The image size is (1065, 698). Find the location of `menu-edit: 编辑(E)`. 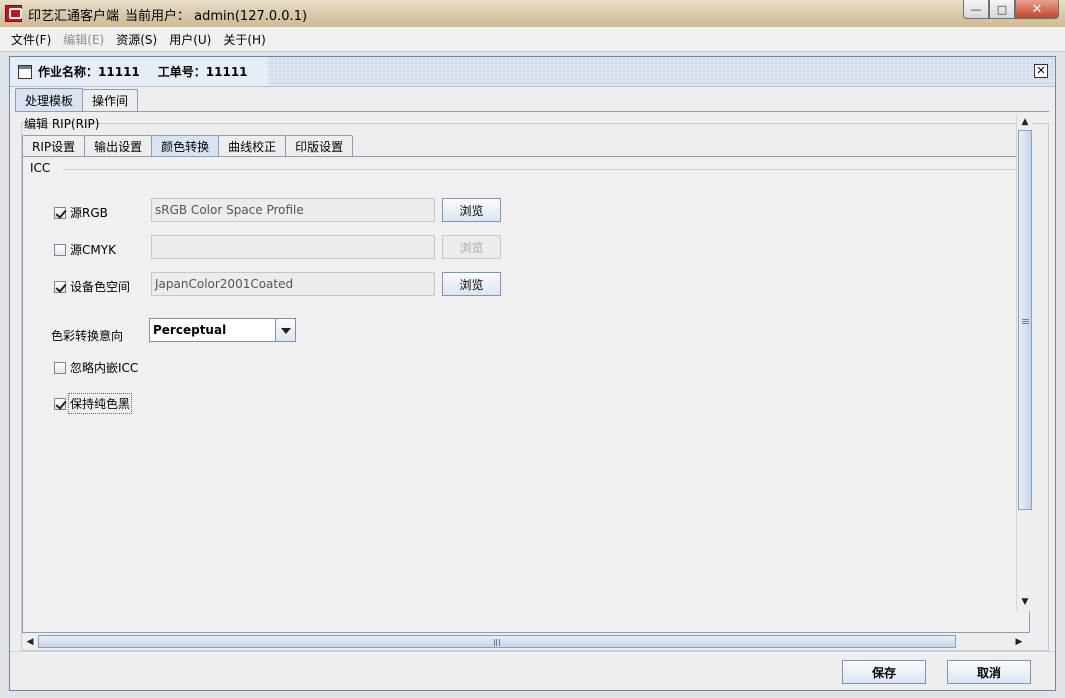

menu-edit: 编辑(E) is located at coordinates (83, 39).